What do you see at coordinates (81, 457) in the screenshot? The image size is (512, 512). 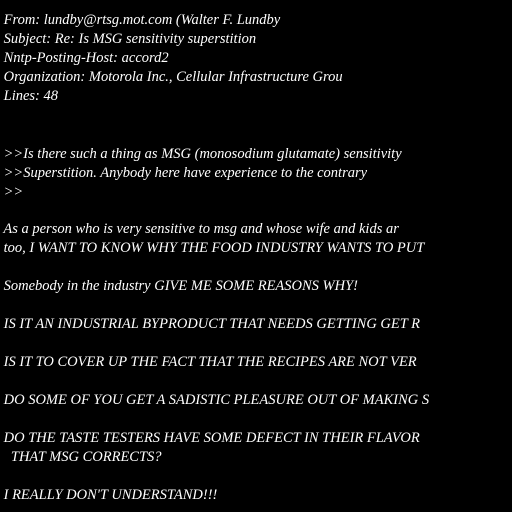 I see `body-line: THAT MSG CORRECTS?` at bounding box center [81, 457].